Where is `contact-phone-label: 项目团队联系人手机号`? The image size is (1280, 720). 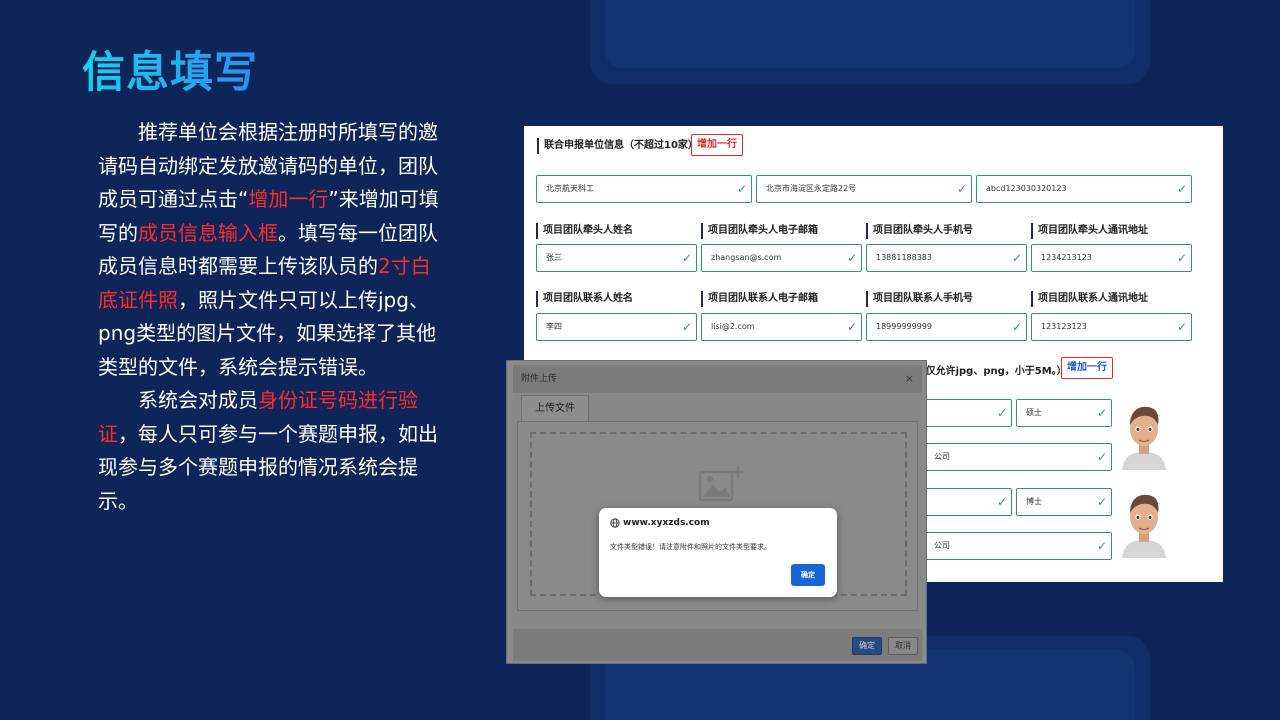
contact-phone-label: 项目团队联系人手机号 is located at coordinates (919, 299).